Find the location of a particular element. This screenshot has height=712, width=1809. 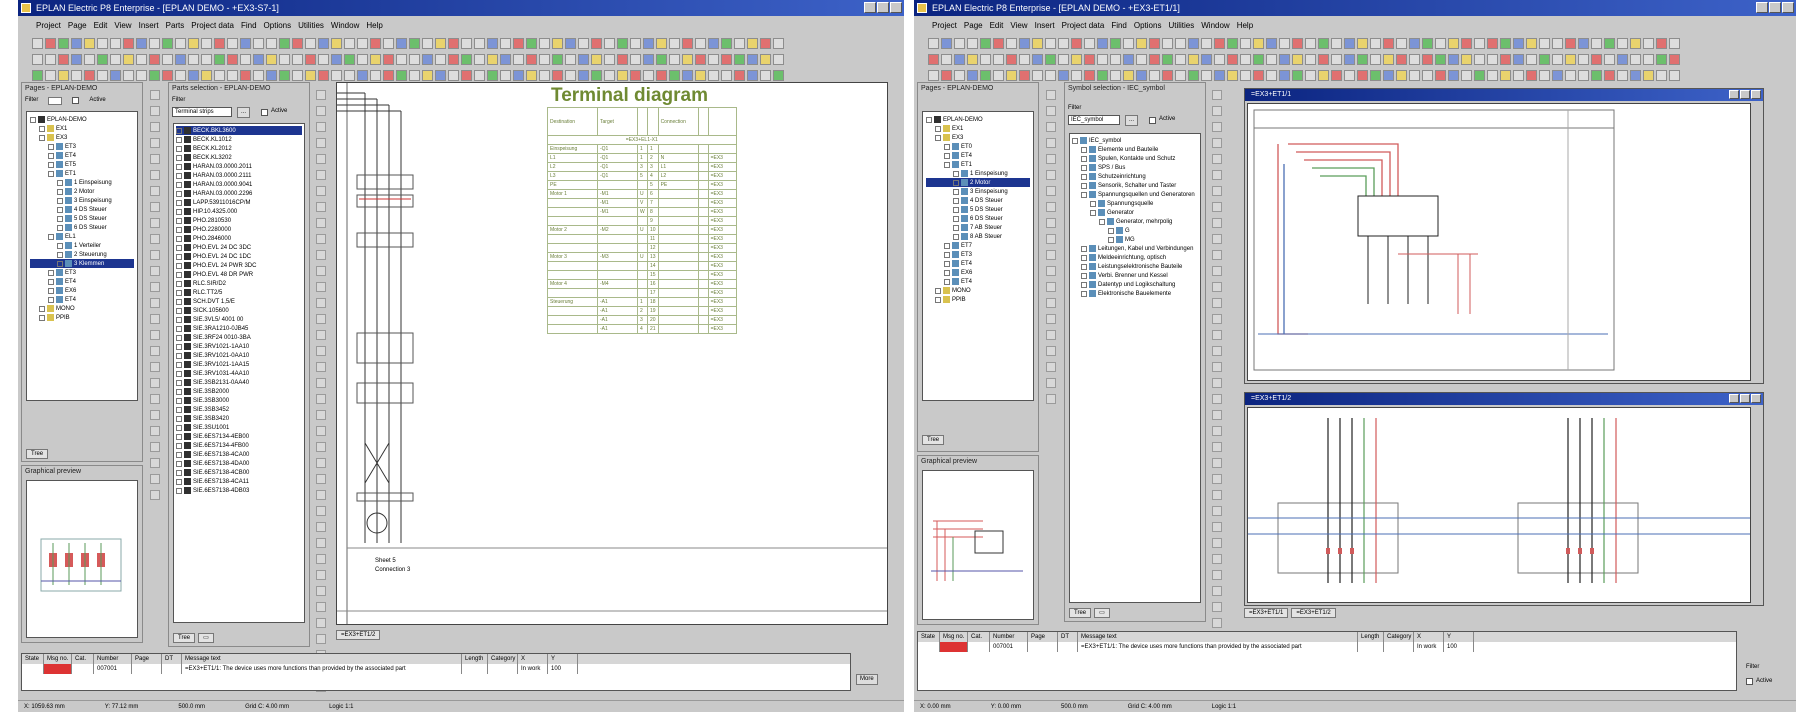

filter-dropdown: Terminal strips is located at coordinates (202, 112).